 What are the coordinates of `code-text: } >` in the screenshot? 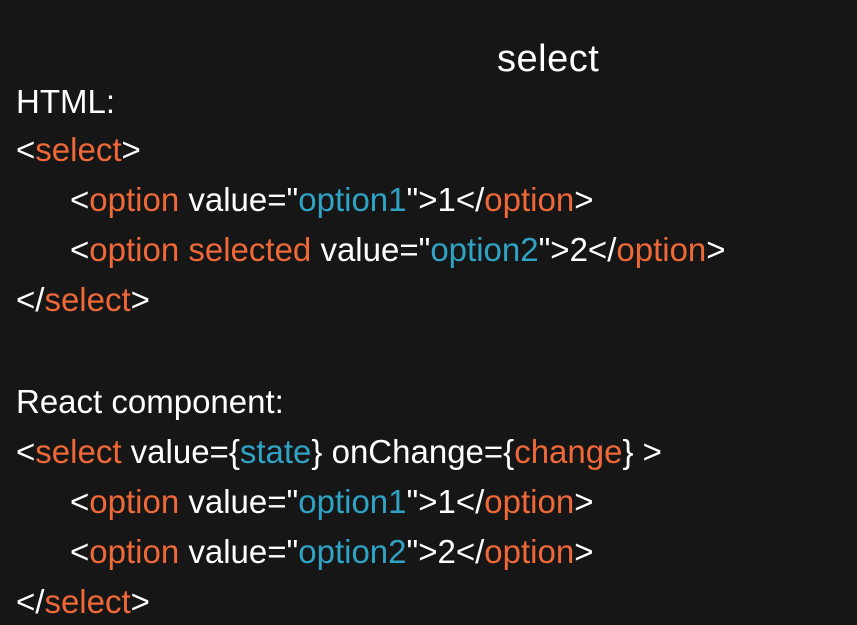 It's located at (642, 451).